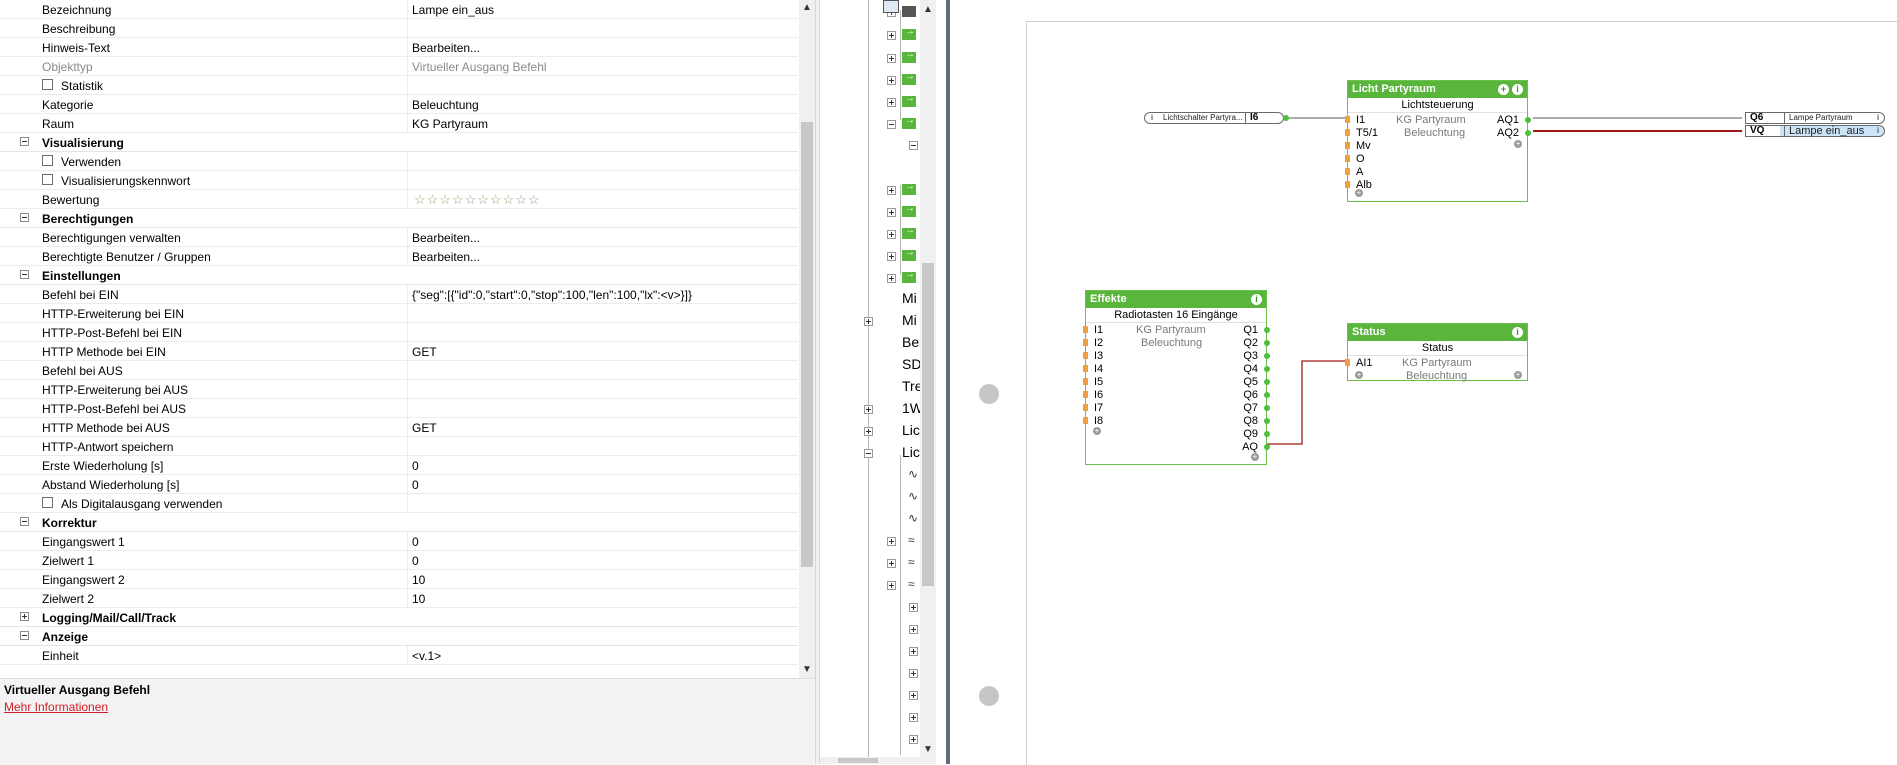 The image size is (1897, 765). Describe the element at coordinates (1214, 118) in the screenshot. I see `input-connector: i Lichtschalter Partyra... I6` at that location.